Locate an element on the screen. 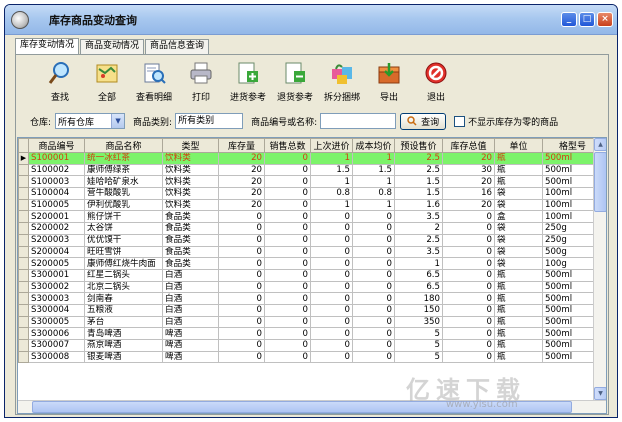 This screenshot has width=622, height=422. table-cell: 银麦啤酒 is located at coordinates (123, 357).